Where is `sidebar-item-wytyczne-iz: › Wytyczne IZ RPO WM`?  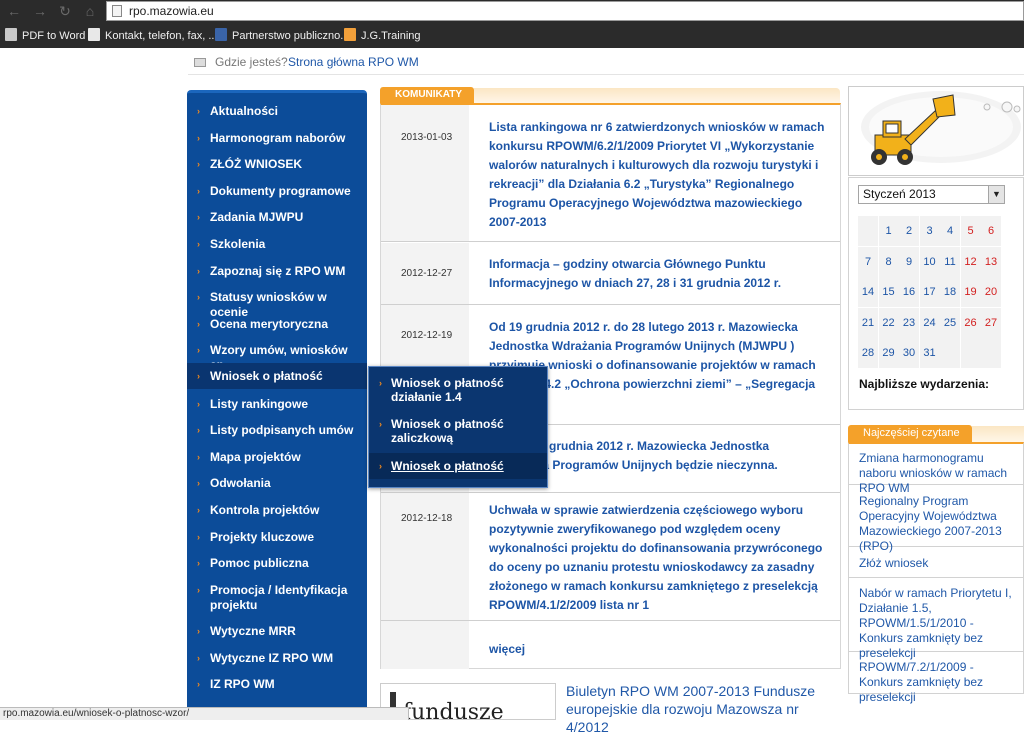
sidebar-item-wytyczne-iz: › Wytyczne IZ RPO WM is located at coordinates (277, 658).